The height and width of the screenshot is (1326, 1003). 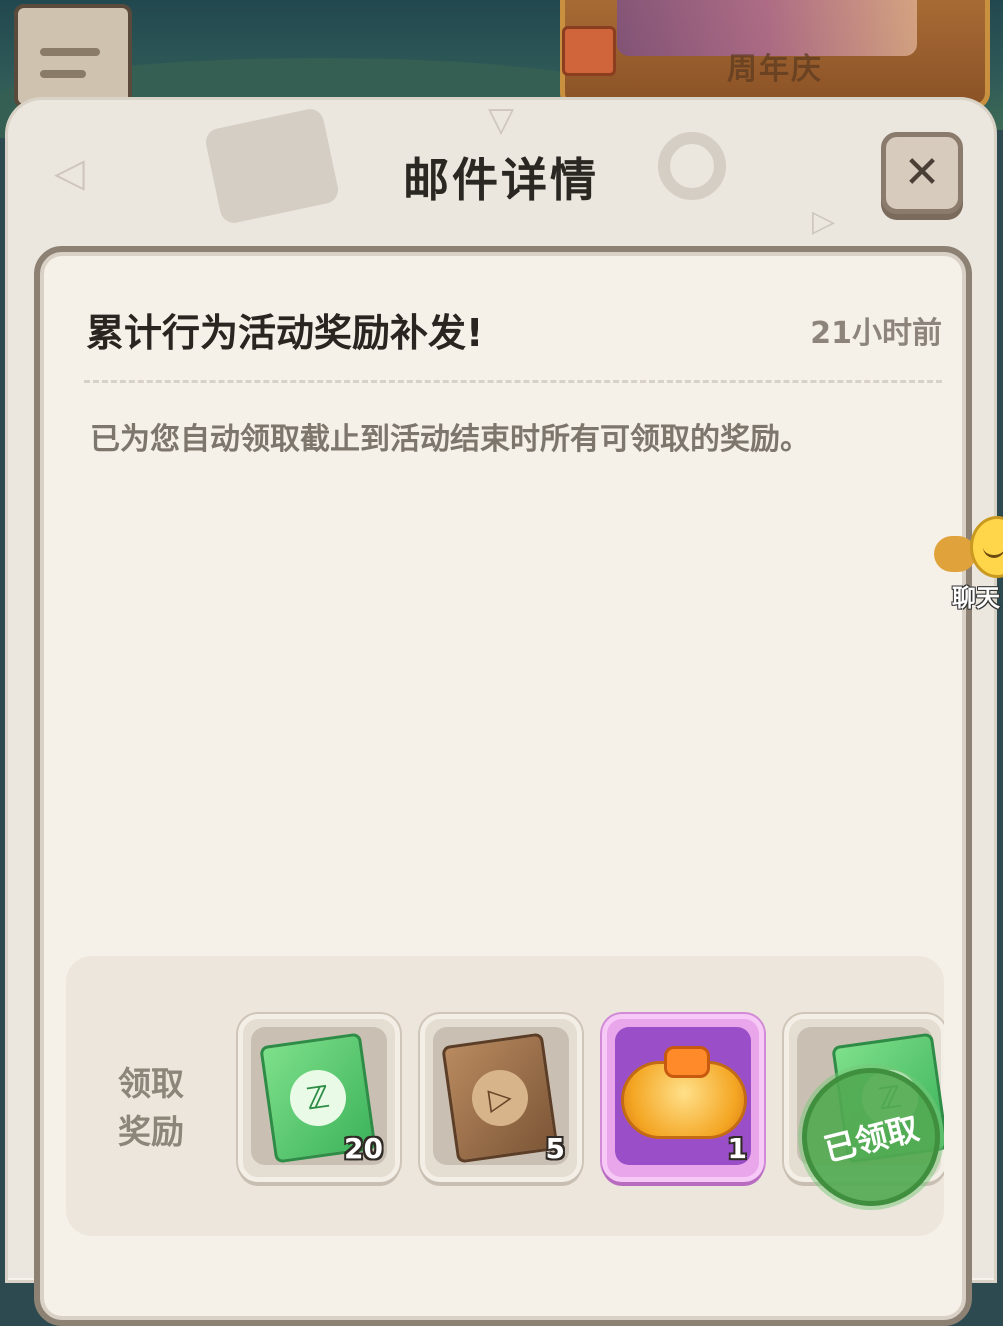 I want to click on chat-button: 聊天, so click(x=966, y=564).